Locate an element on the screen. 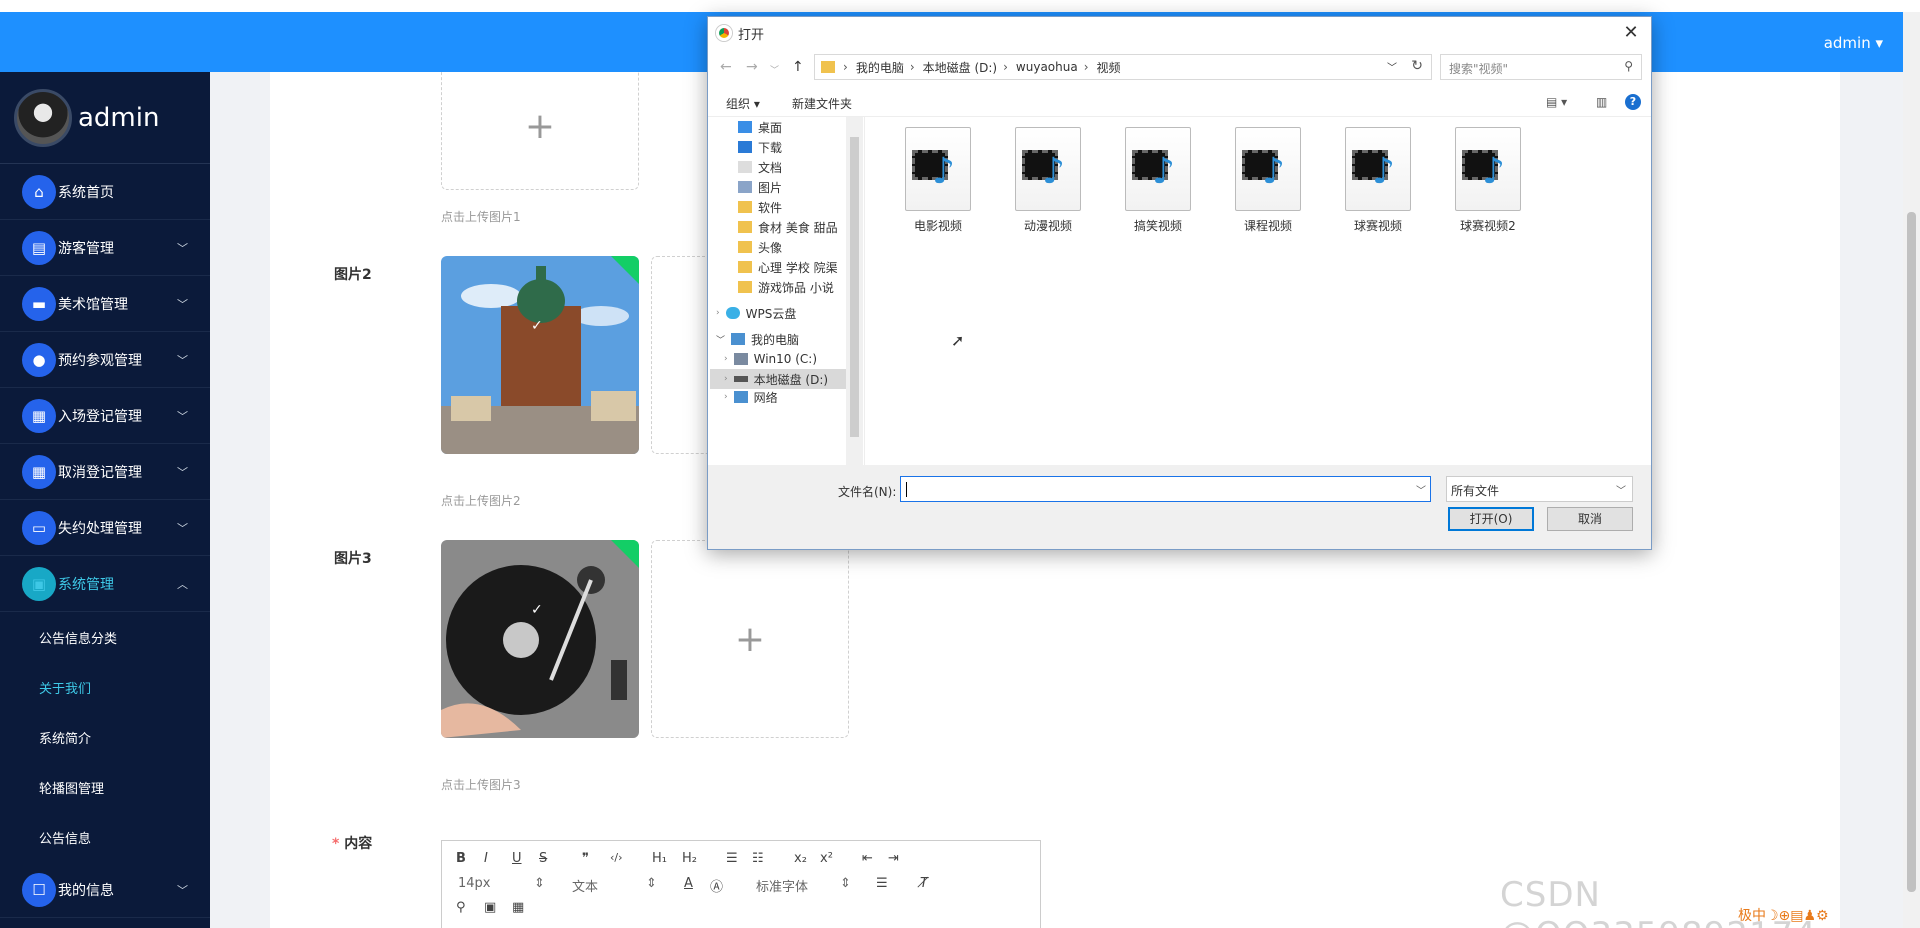  image3-upload: + is located at coordinates (750, 639).